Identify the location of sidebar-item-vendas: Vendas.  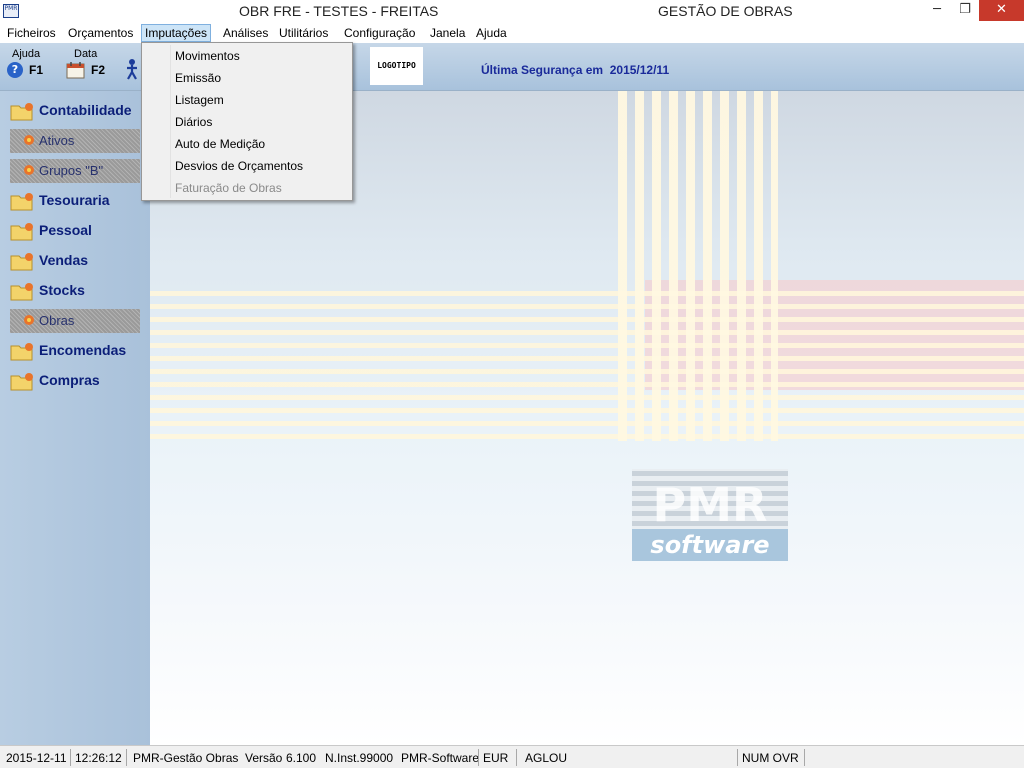
(76, 261).